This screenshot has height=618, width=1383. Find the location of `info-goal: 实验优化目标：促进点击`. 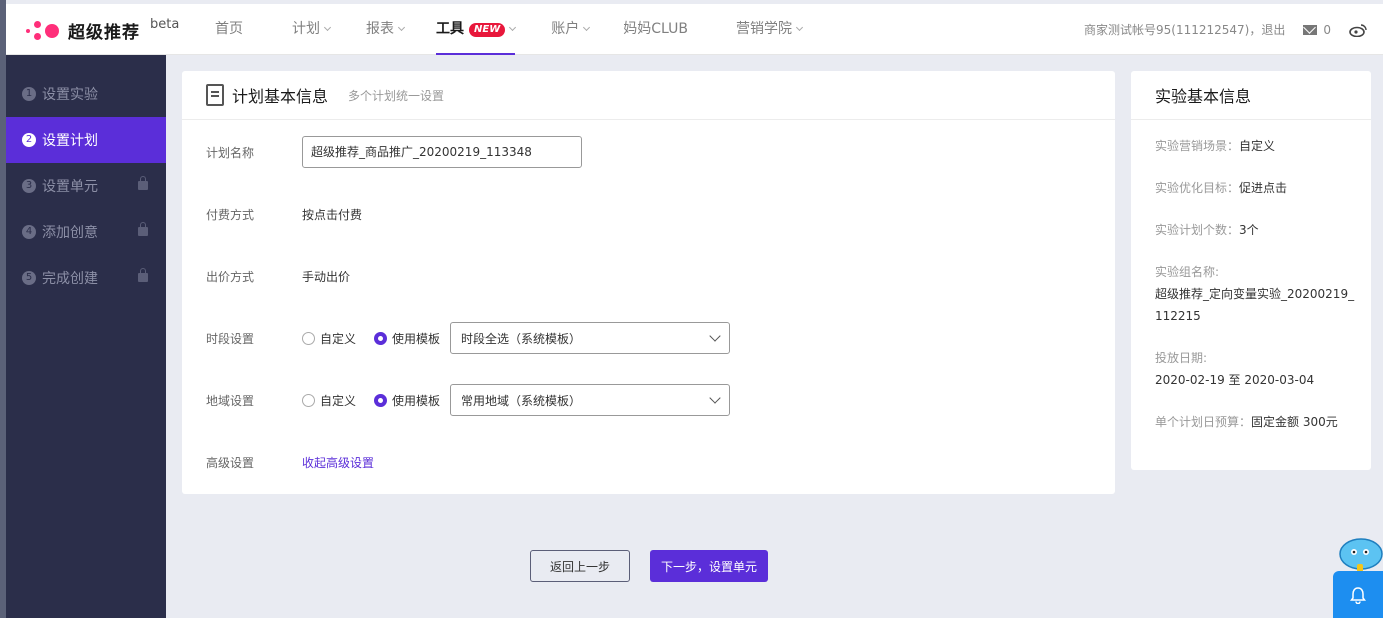

info-goal: 实验优化目标：促进点击 is located at coordinates (1221, 188).